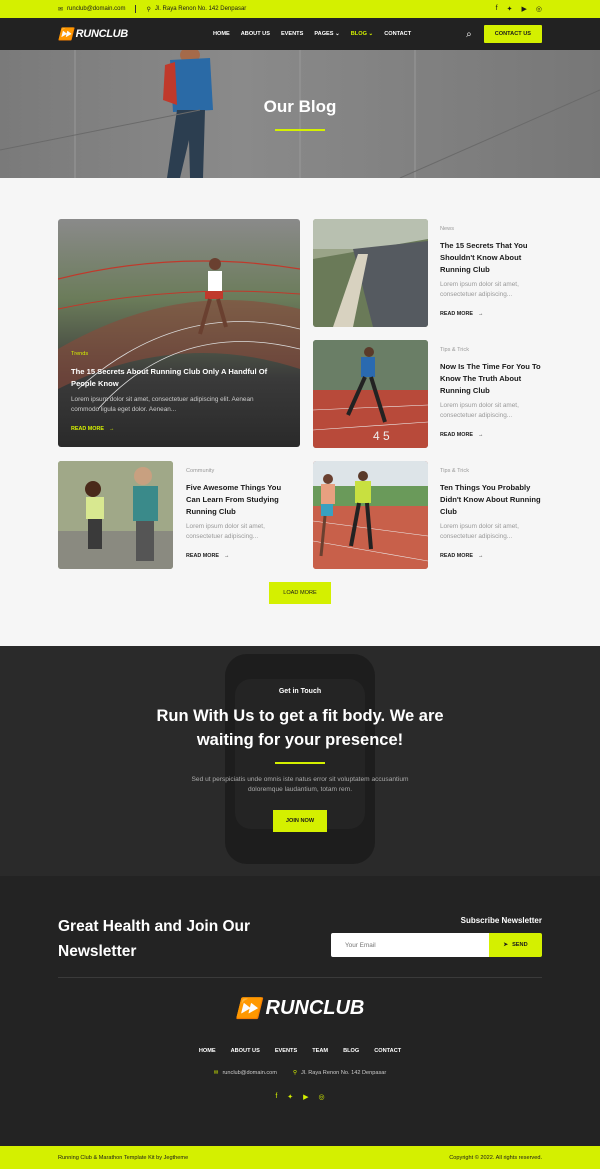 This screenshot has height=1169, width=600. Describe the element at coordinates (221, 34) in the screenshot. I see `nav-item-home: HOME` at that location.